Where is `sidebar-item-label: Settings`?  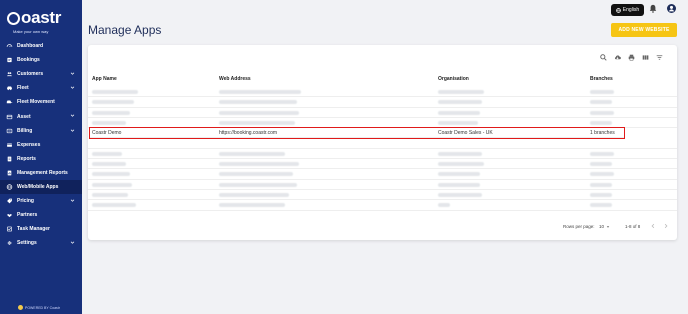 sidebar-item-label: Settings is located at coordinates (27, 243).